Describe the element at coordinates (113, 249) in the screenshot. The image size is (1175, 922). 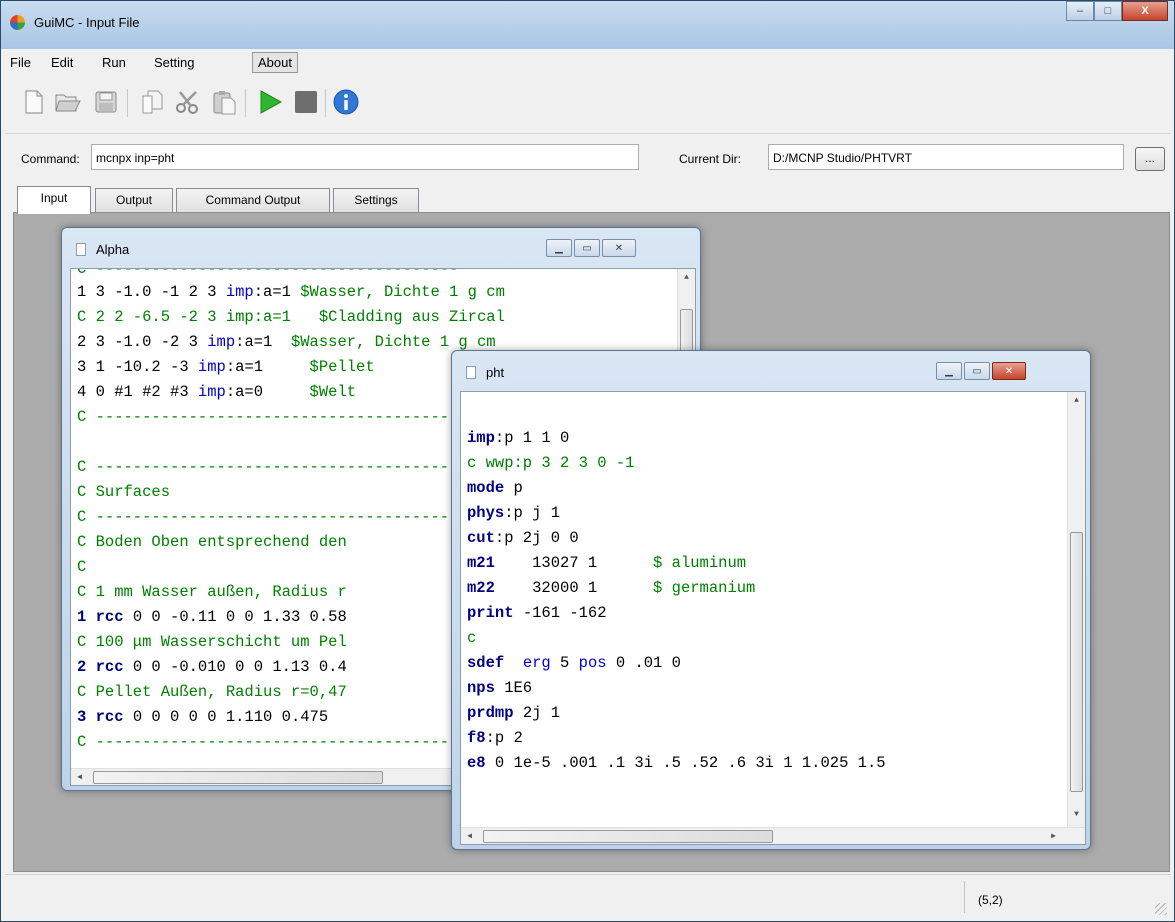
I see `alpha-window-title: Alpha` at that location.